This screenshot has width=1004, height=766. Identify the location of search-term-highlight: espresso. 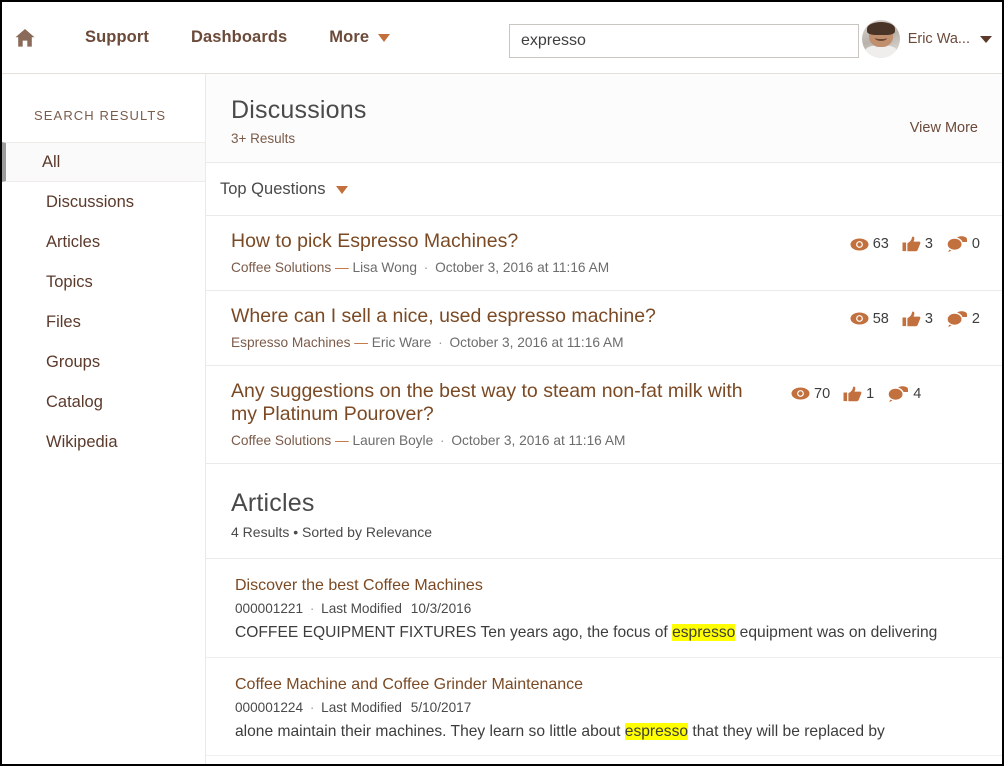
(704, 633).